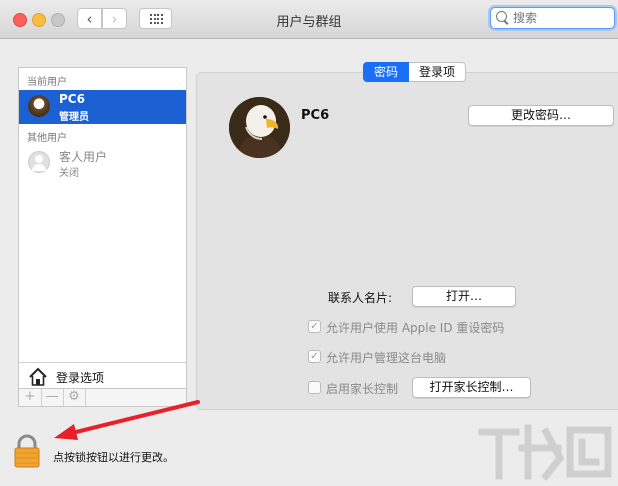  I want to click on search-field, so click(552, 18).